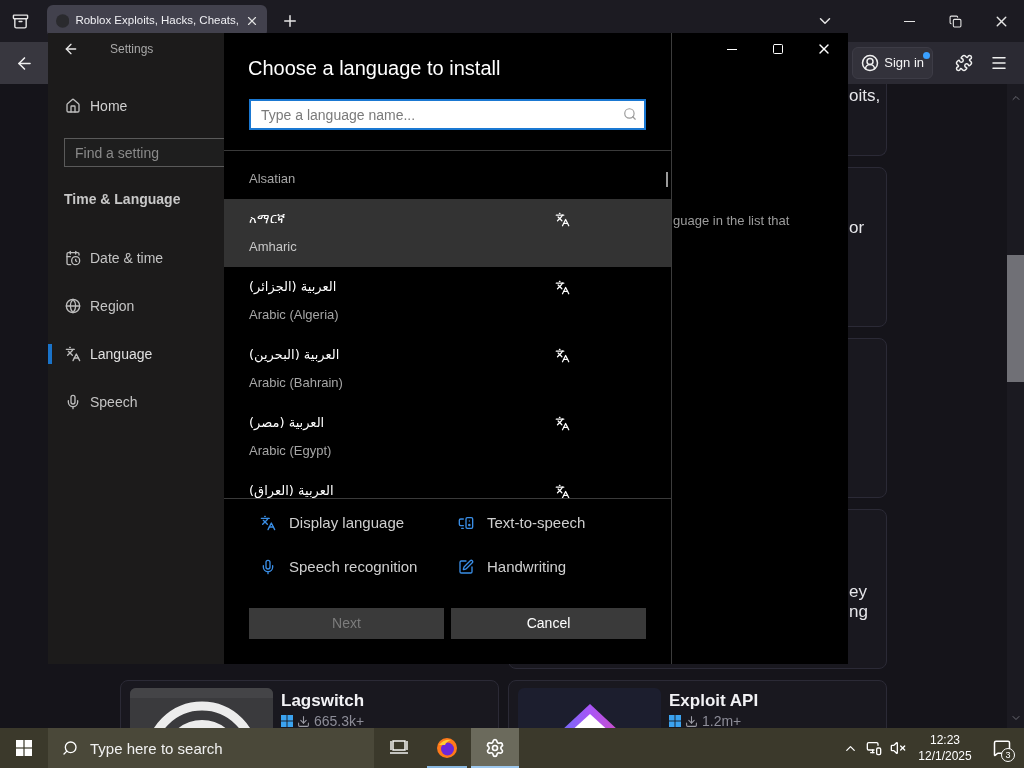 The width and height of the screenshot is (1024, 768). I want to click on start-icon, so click(24, 748).